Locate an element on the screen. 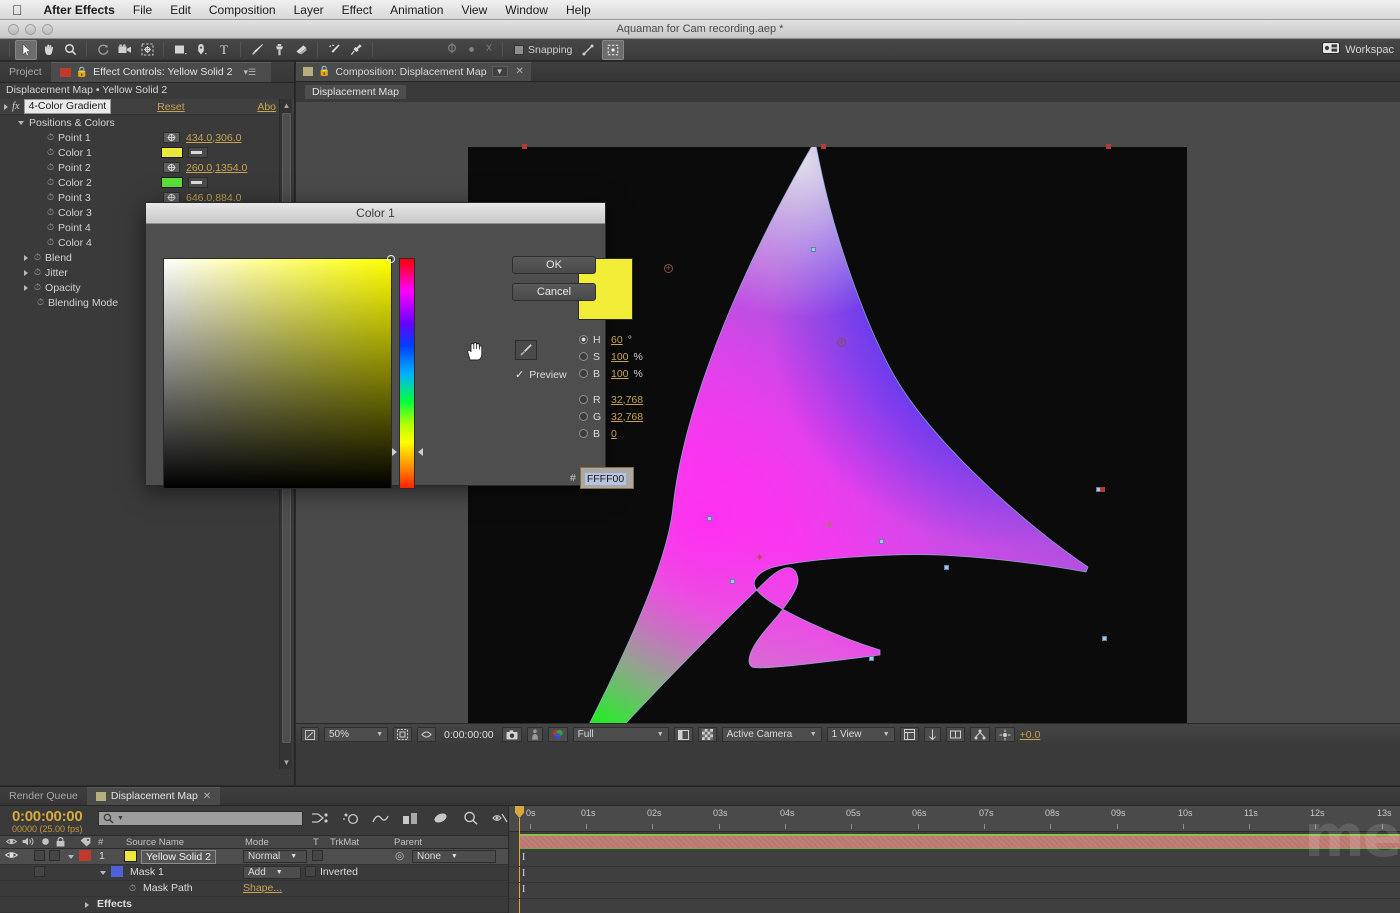 The height and width of the screenshot is (913, 1400). graph-editor-icon is located at coordinates (380, 818).